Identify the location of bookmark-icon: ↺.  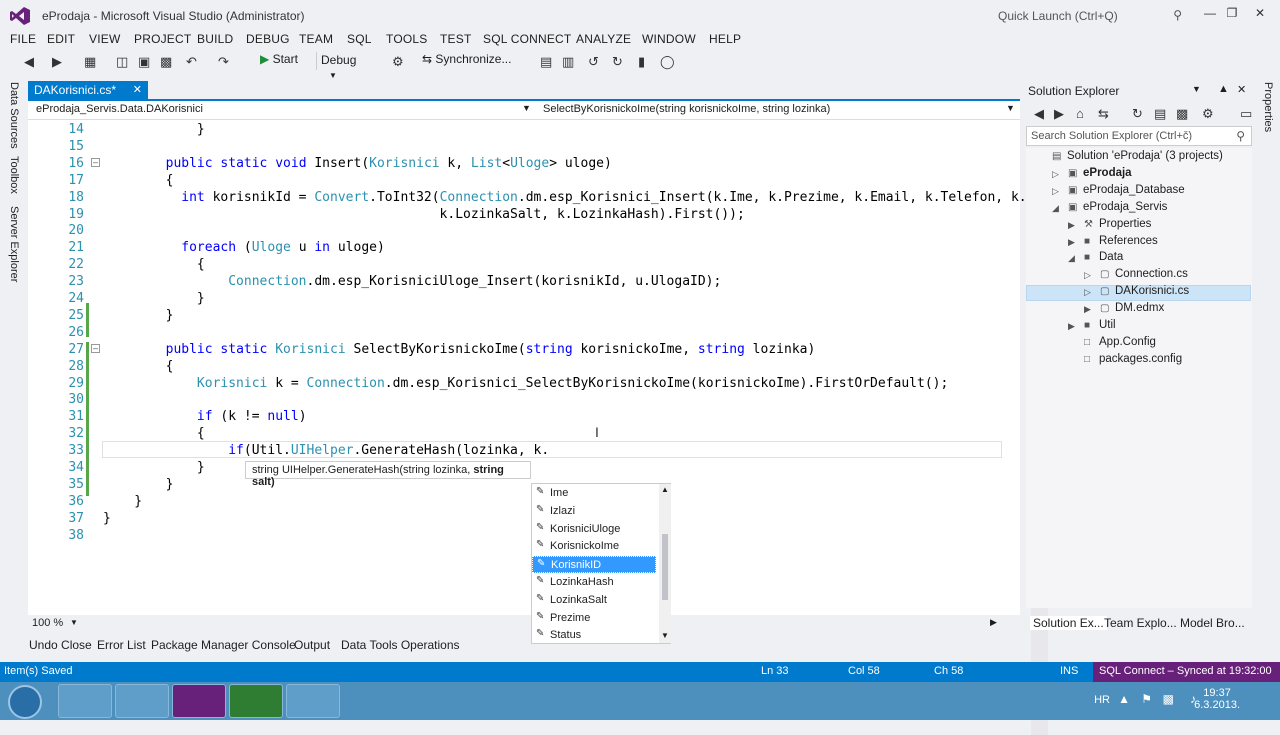
(593, 62).